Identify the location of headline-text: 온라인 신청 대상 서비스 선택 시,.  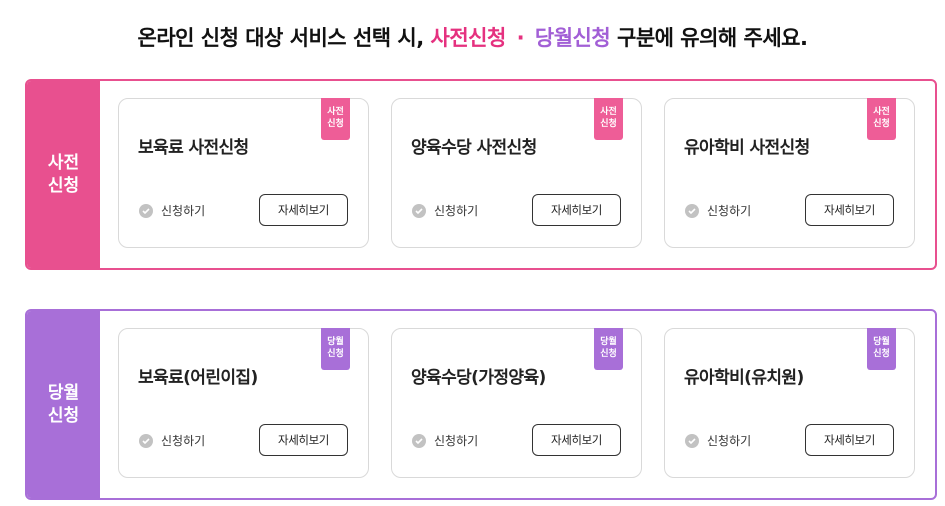
(281, 38).